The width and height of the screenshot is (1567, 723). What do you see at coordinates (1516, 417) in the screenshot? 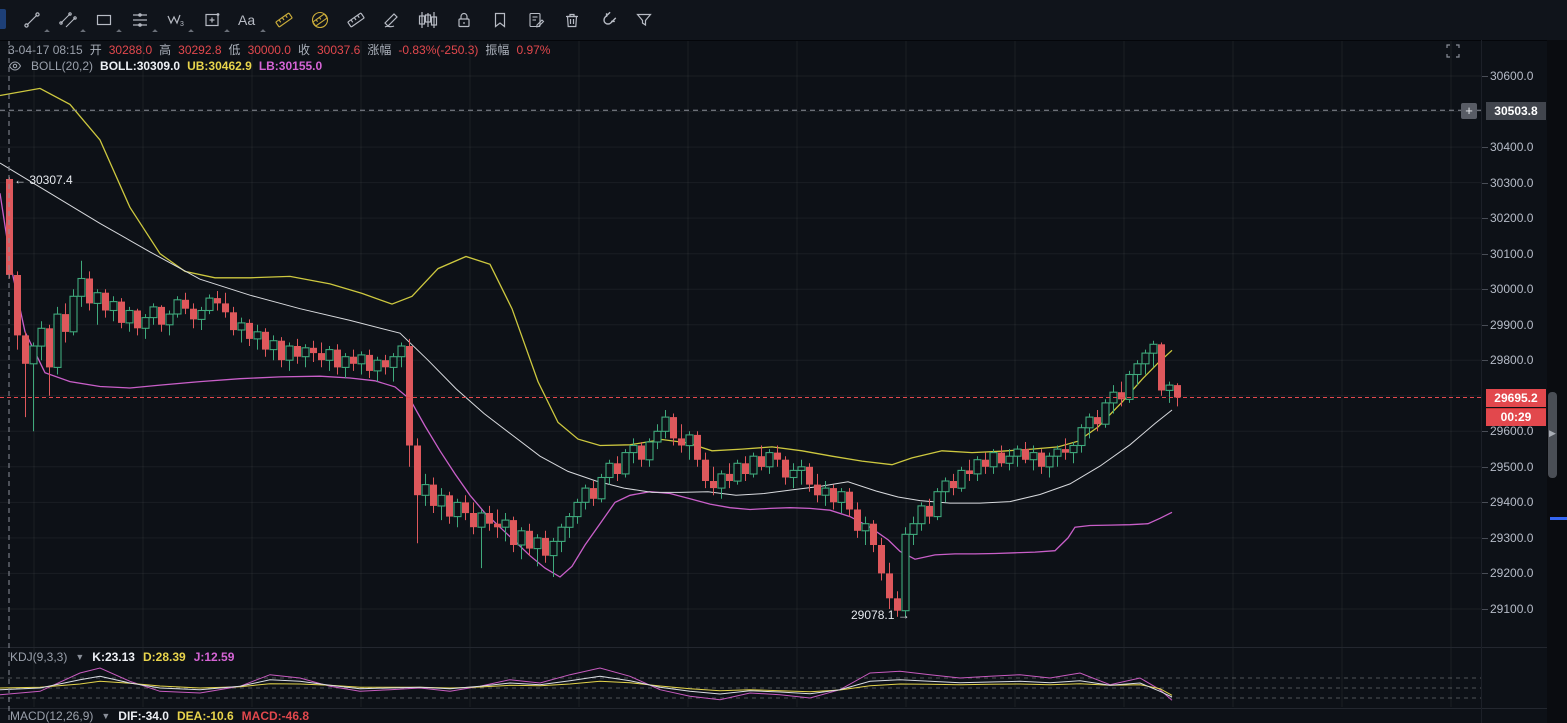
I see `bar-countdown-label: 00:29` at bounding box center [1516, 417].